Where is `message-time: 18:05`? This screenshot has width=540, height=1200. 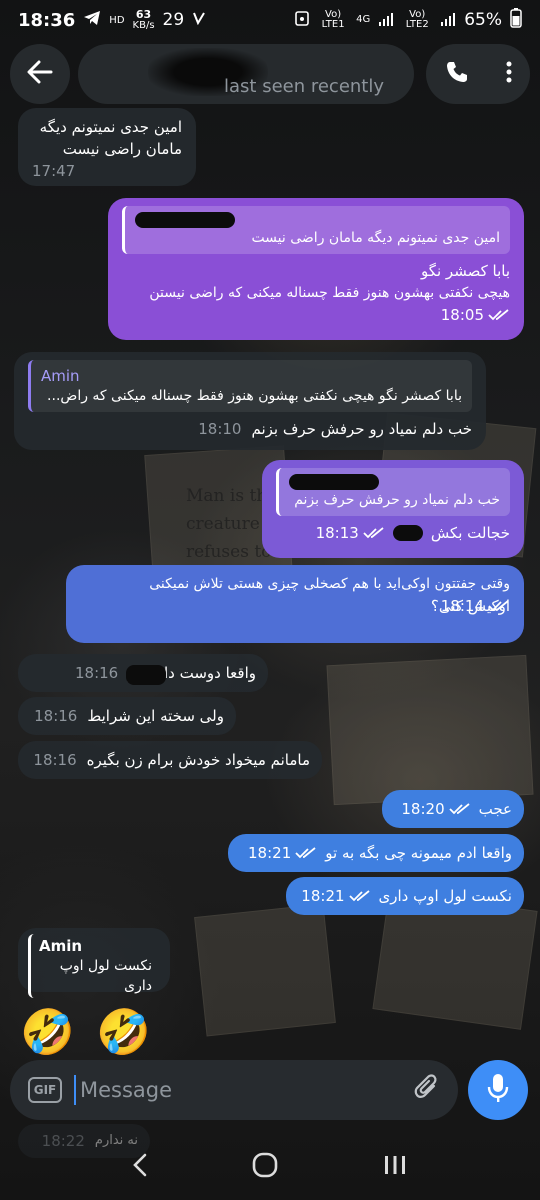 message-time: 18:05 is located at coordinates (462, 315).